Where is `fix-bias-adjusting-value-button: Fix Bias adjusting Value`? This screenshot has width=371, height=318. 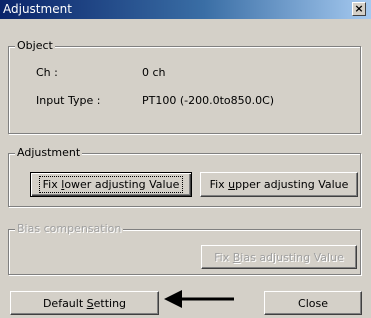
fix-bias-adjusting-value-button: Fix Bias adjusting Value is located at coordinates (279, 257).